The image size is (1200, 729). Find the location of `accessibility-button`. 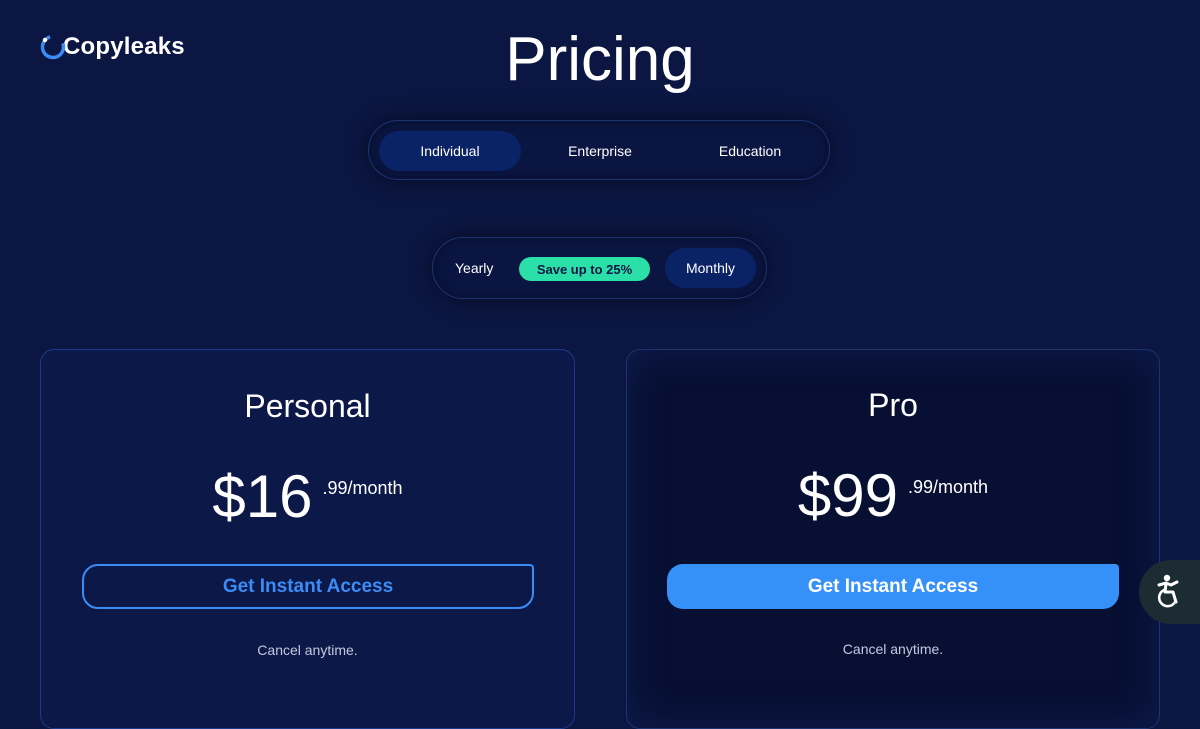

accessibility-button is located at coordinates (1169, 592).